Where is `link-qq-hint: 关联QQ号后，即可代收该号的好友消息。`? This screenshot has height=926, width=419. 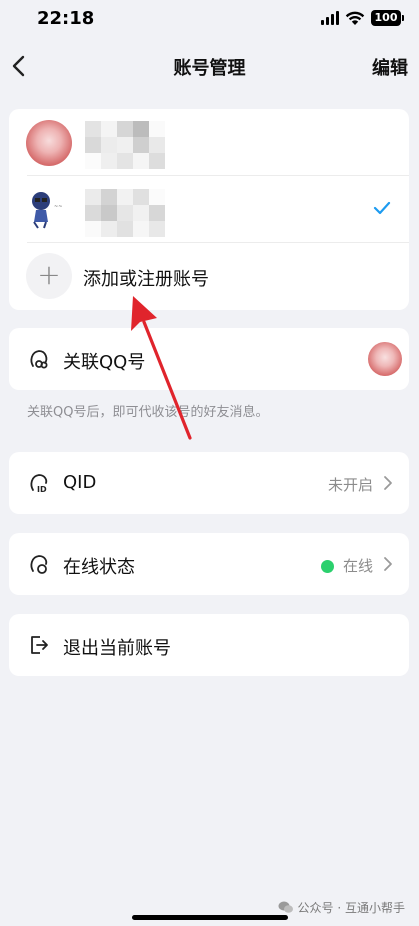
link-qq-hint: 关联QQ号后，即可代收该号的好友消息。 is located at coordinates (148, 412).